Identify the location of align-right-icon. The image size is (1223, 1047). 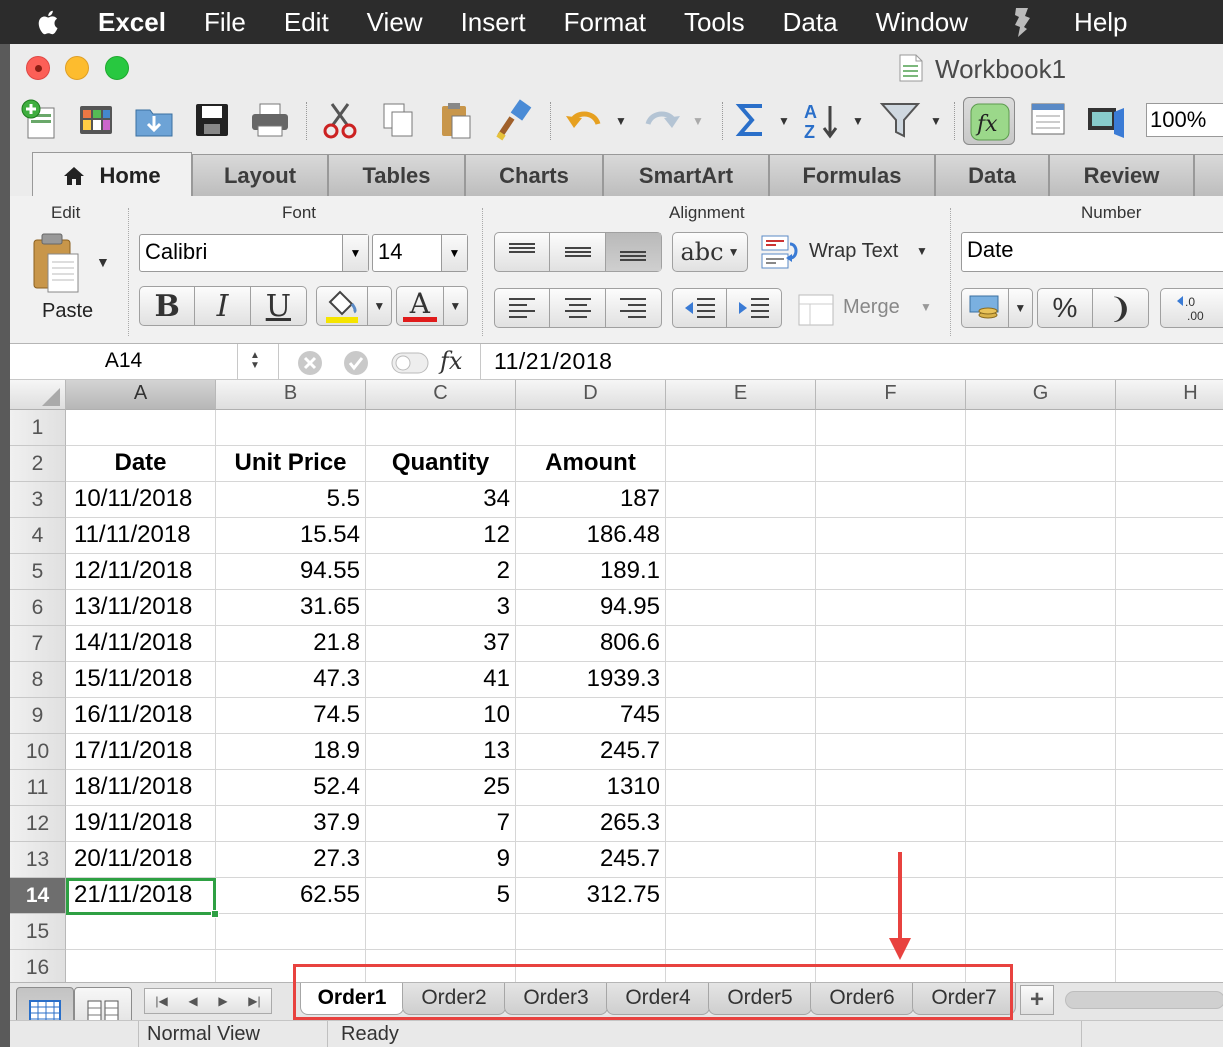
(633, 308).